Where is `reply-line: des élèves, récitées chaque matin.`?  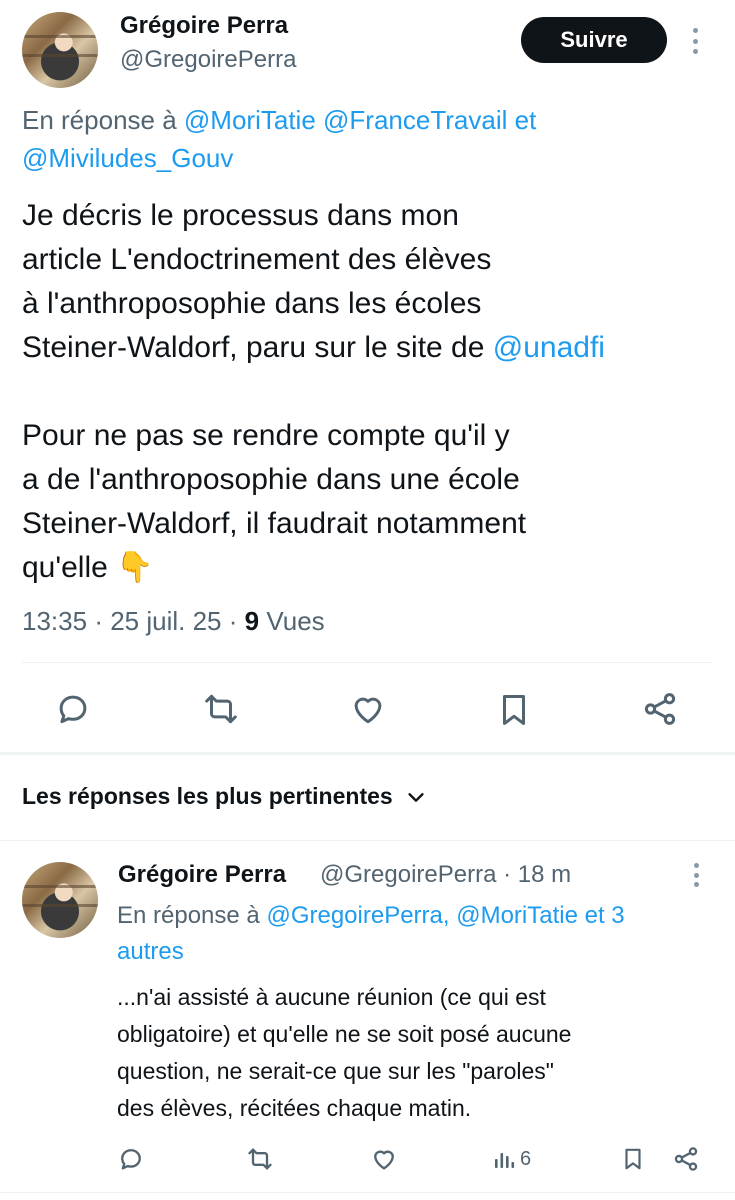
reply-line: des élèves, récitées chaque matin. is located at coordinates (294, 1108).